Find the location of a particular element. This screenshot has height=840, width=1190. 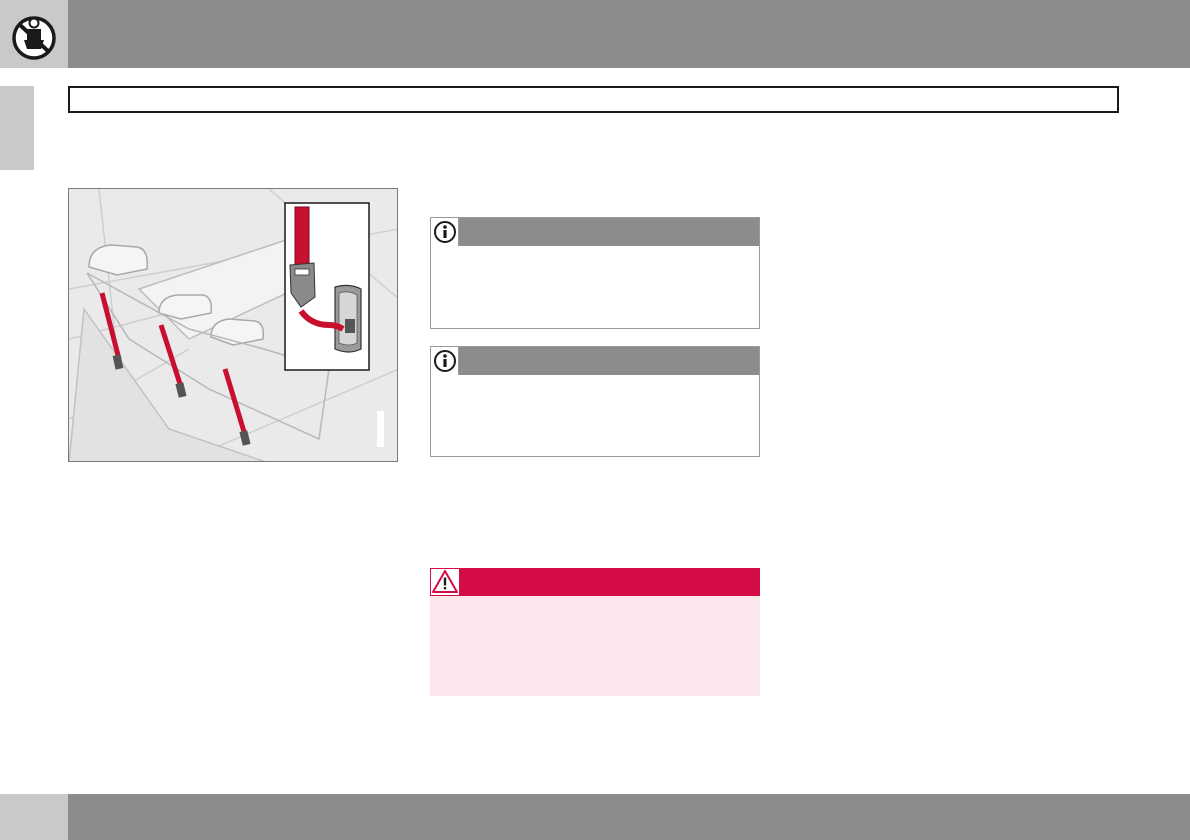

section-title-bar is located at coordinates (593, 99).